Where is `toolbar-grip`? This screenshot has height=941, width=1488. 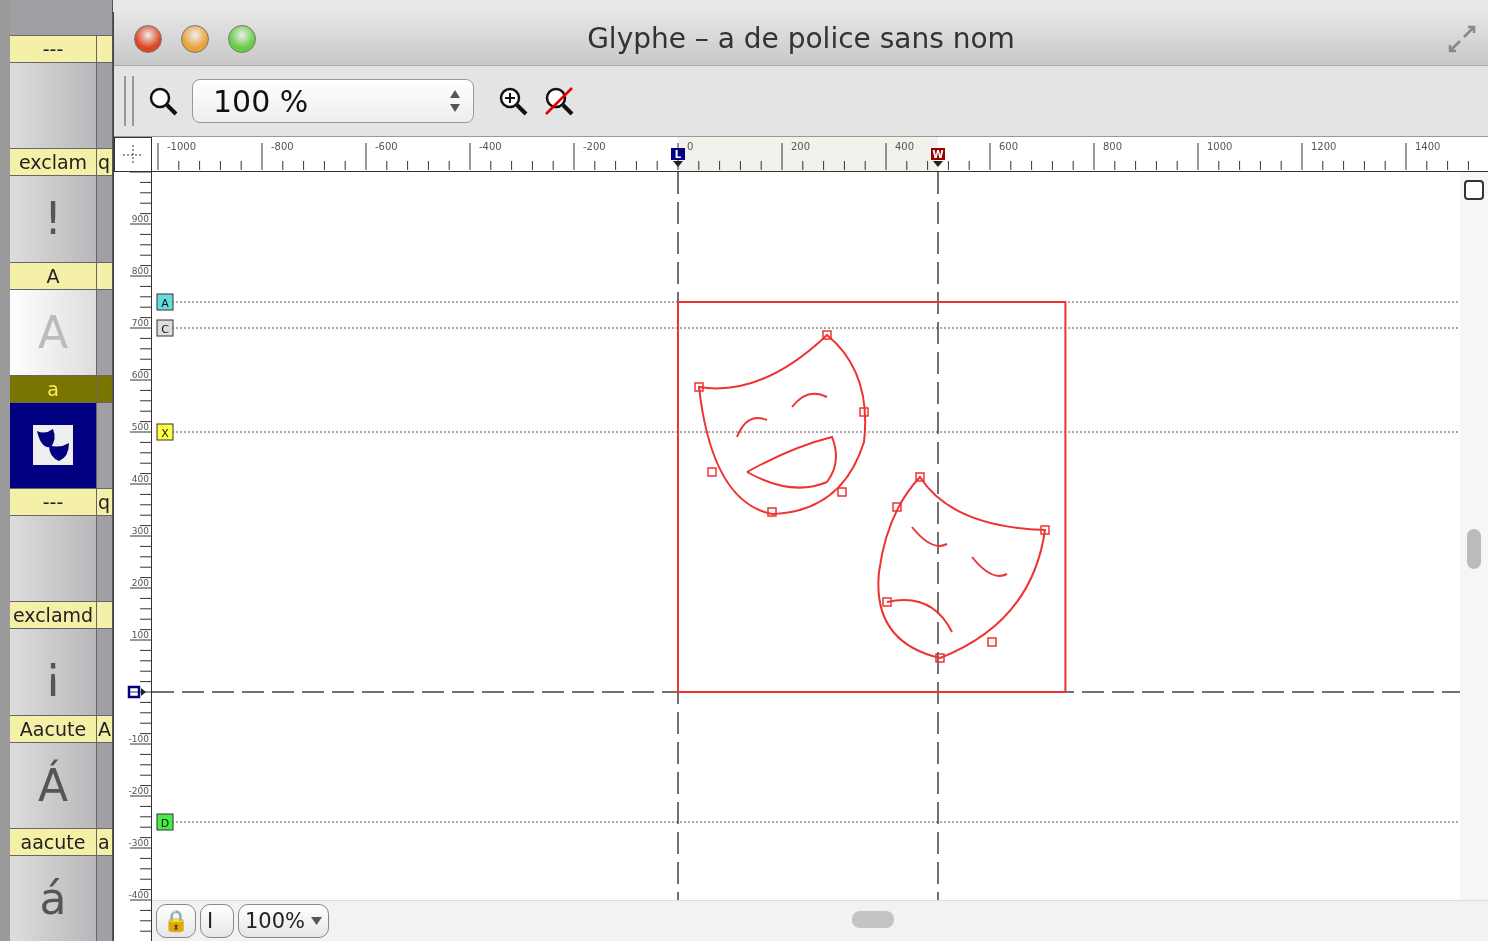
toolbar-grip is located at coordinates (129, 101).